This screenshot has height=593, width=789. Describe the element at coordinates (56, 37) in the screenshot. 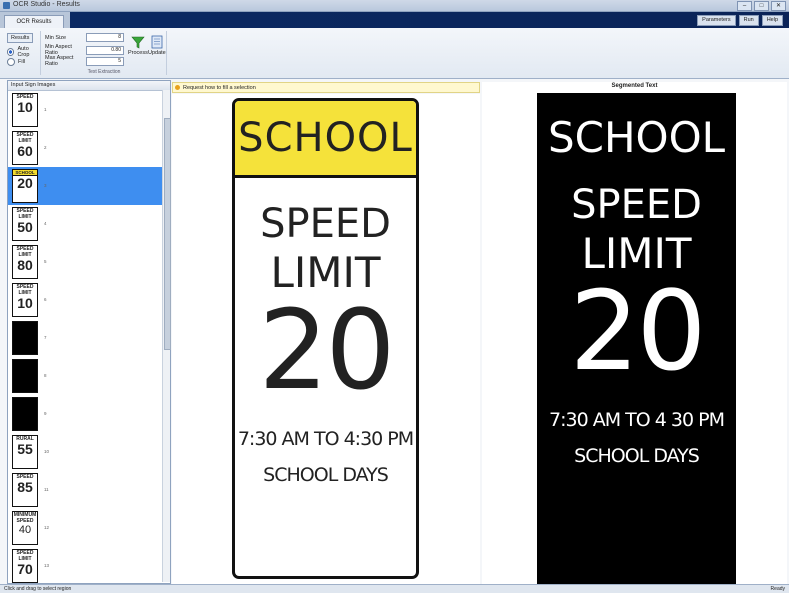

I see `min-size-label: Min Size` at that location.